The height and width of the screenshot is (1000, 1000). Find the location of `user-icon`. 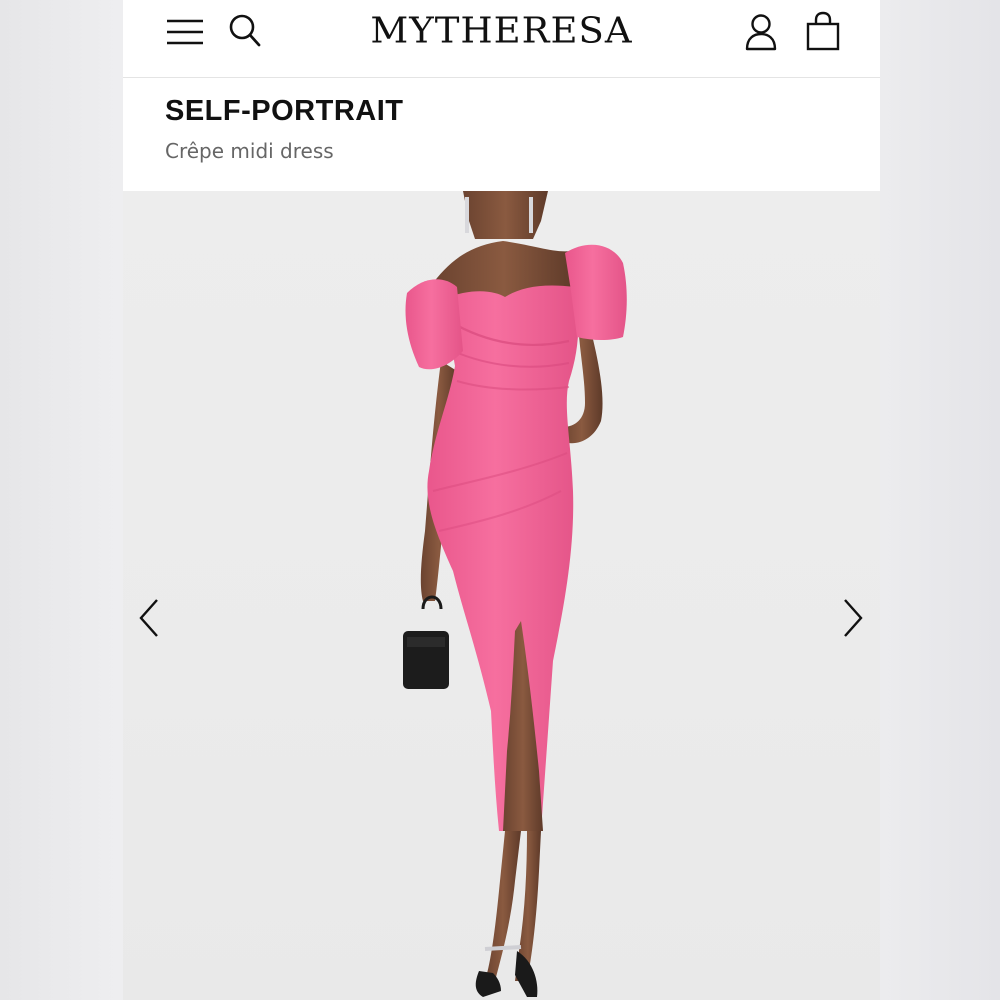

user-icon is located at coordinates (761, 32).